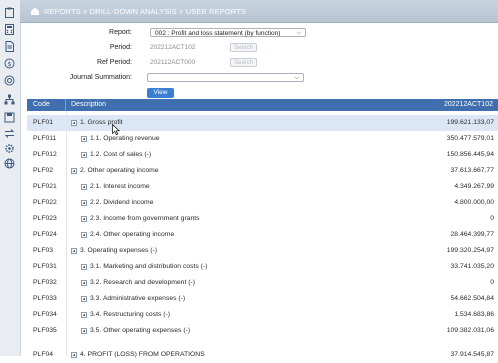 Image resolution: width=498 pixels, height=363 pixels. I want to click on row-description: 2.2. Dividend income, so click(117, 202).